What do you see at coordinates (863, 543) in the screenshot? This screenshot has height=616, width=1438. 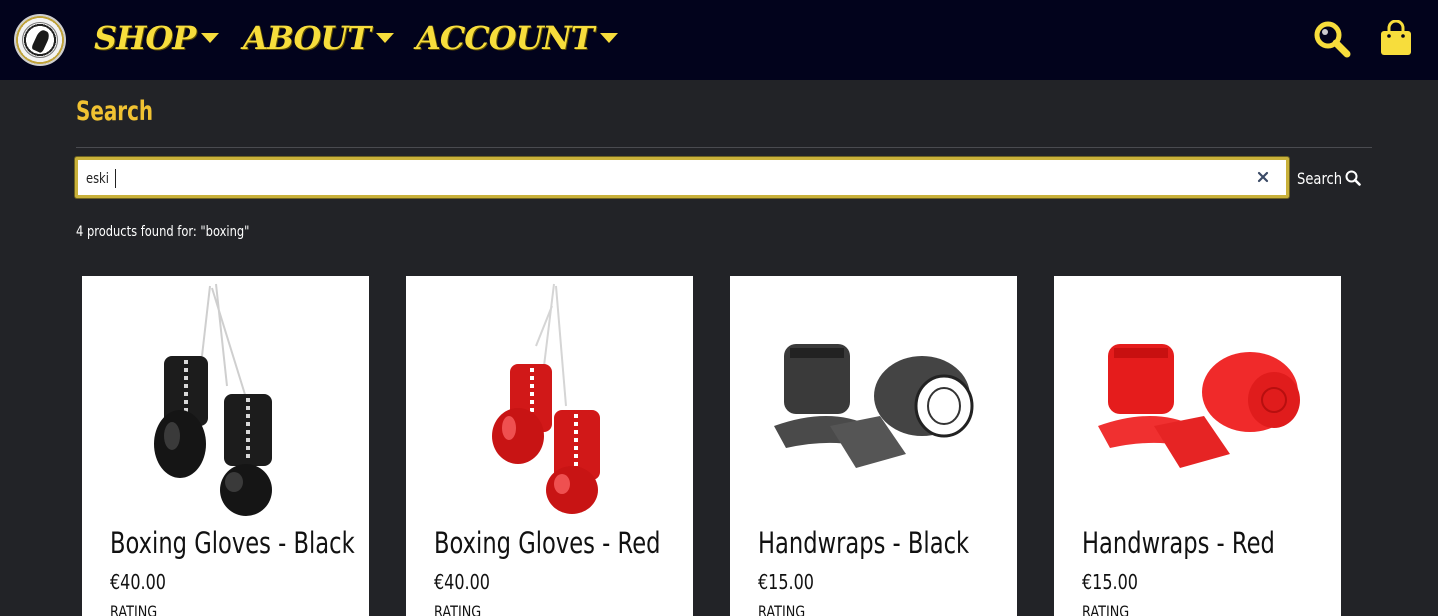 I see `product-title: Handwraps - Black` at bounding box center [863, 543].